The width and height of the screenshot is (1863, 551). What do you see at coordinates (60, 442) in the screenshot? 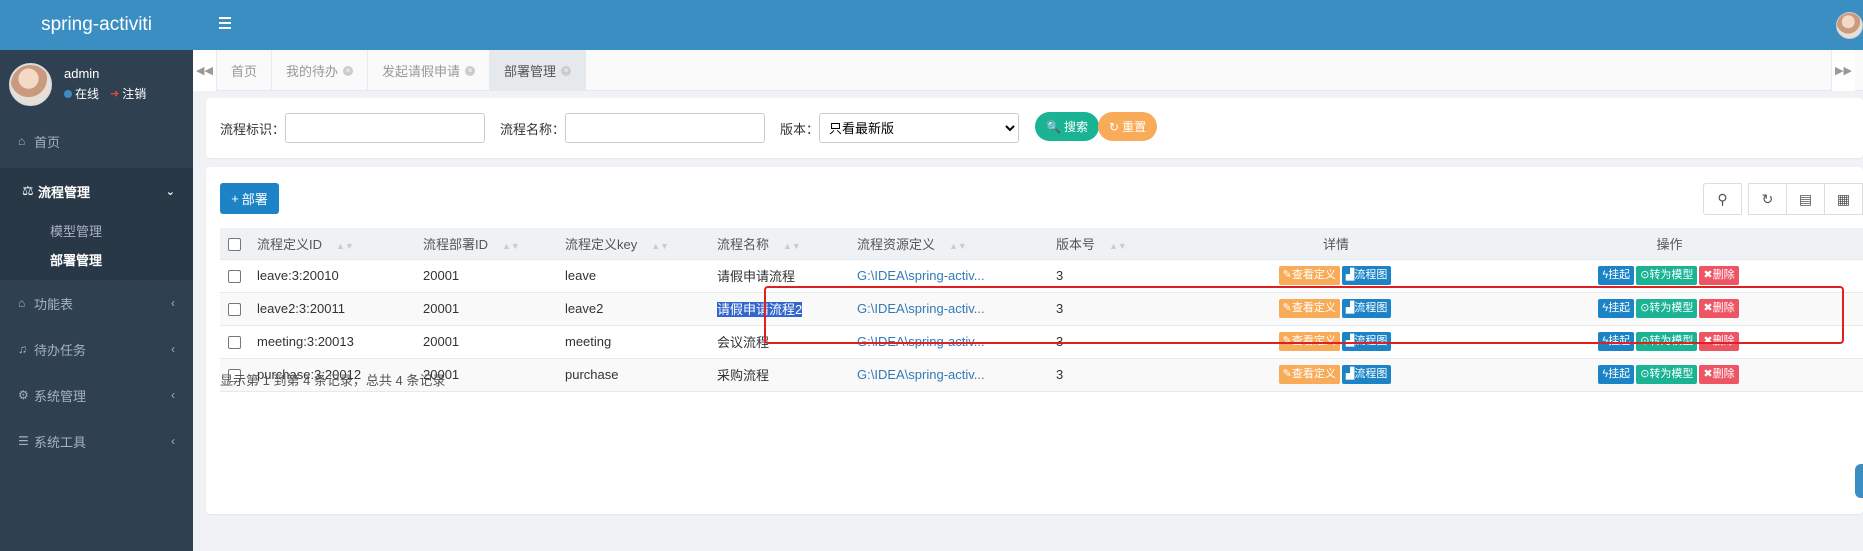
I see `sidebar-item-label: 系统工具` at bounding box center [60, 442].